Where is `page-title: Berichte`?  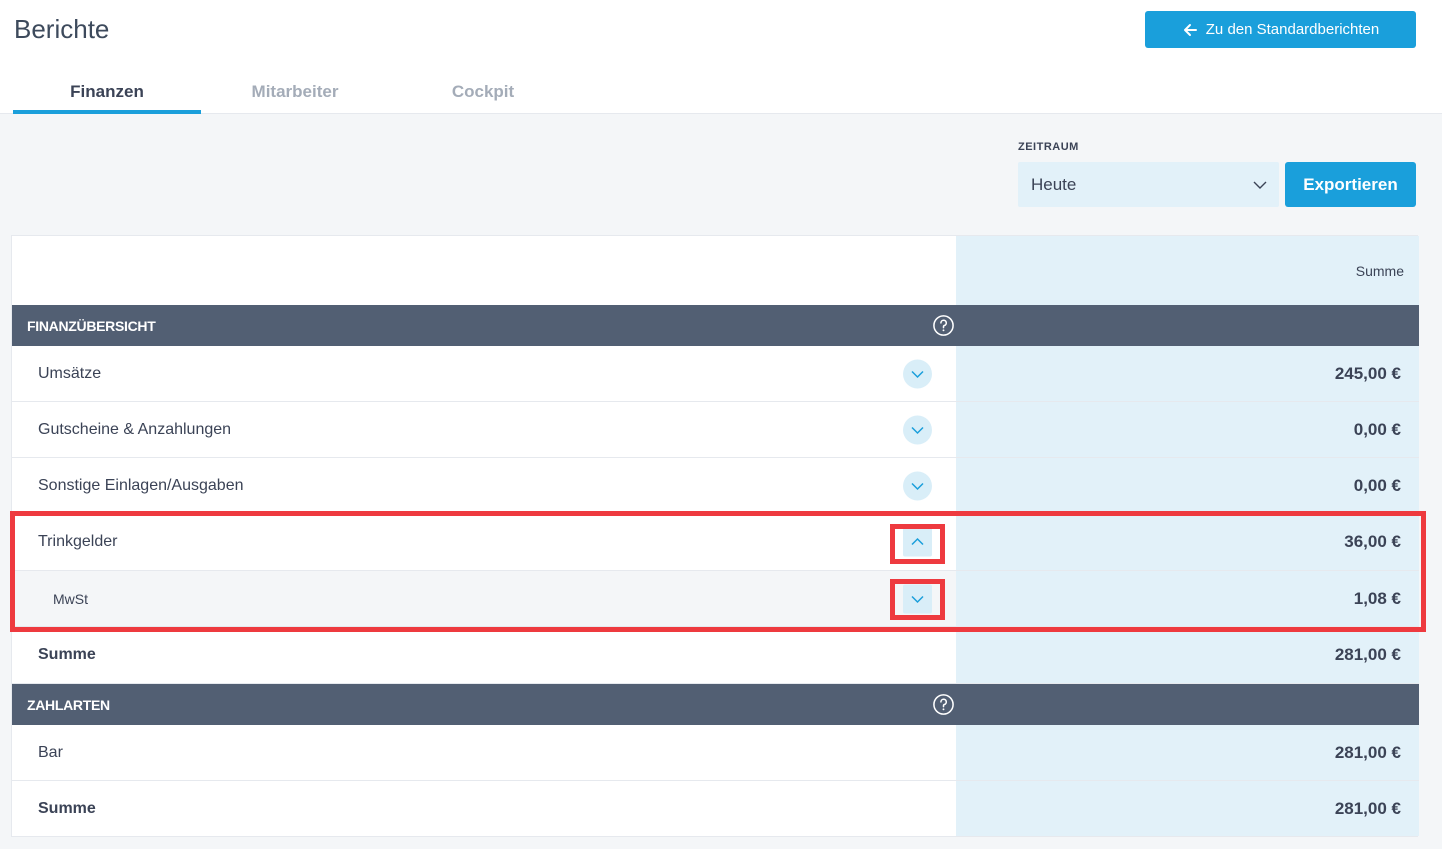
page-title: Berichte is located at coordinates (62, 29).